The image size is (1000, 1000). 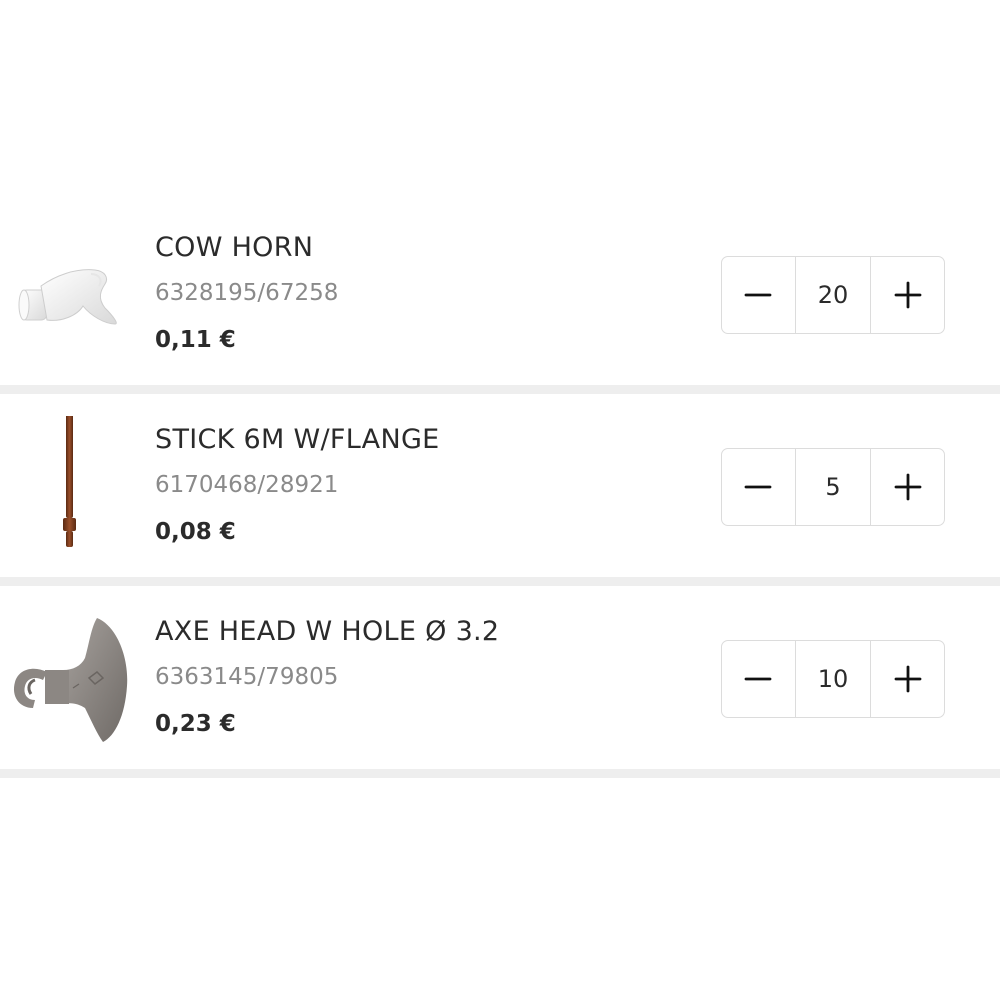 What do you see at coordinates (70, 486) in the screenshot?
I see `stick-image` at bounding box center [70, 486].